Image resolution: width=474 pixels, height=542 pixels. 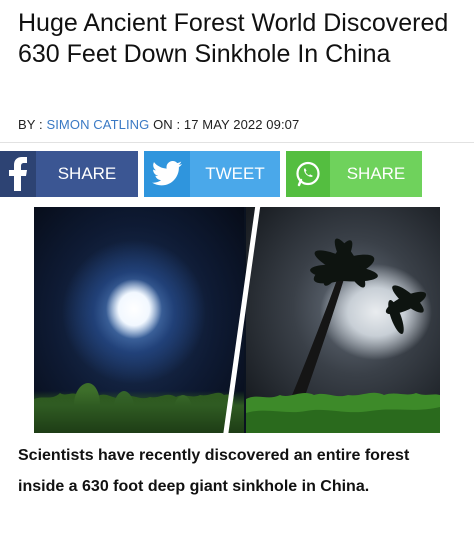 I want to click on whatsapp-share-label: SHARE, so click(x=376, y=173).